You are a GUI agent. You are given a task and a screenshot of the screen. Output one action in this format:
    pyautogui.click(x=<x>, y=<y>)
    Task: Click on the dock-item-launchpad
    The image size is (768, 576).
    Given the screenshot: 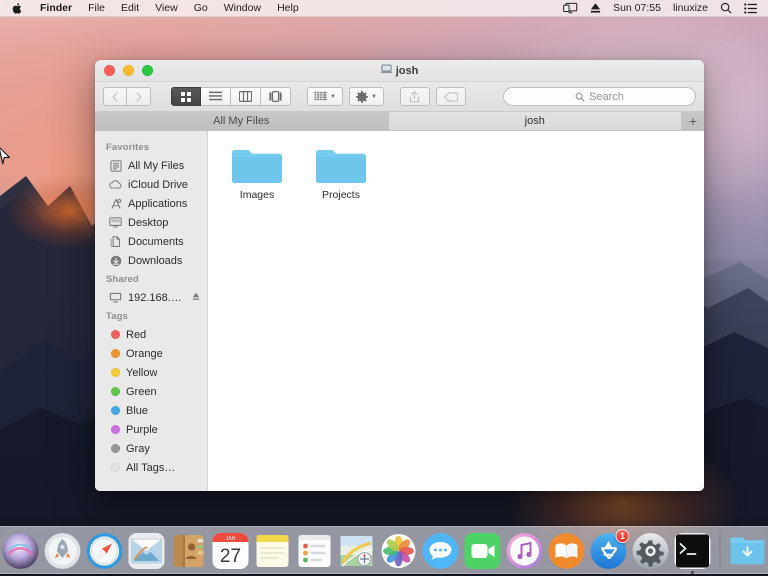 What is the action you would take?
    pyautogui.click(x=63, y=550)
    